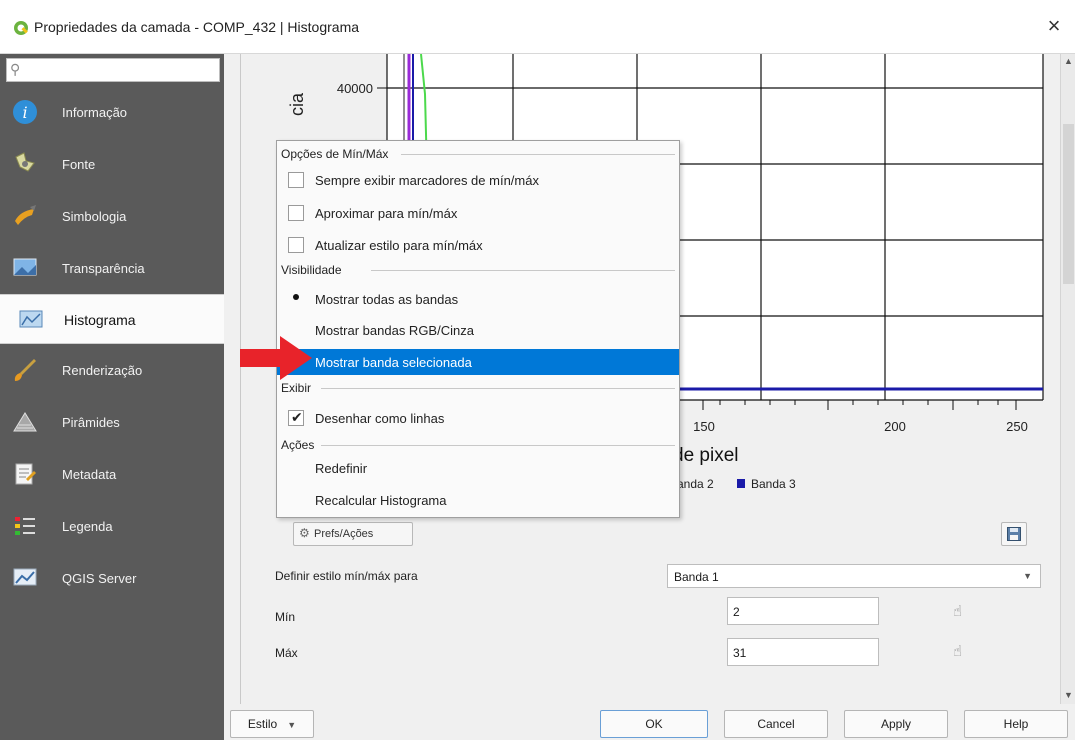 The image size is (1075, 740). I want to click on scroll-up-icon: ▲, so click(1068, 61).